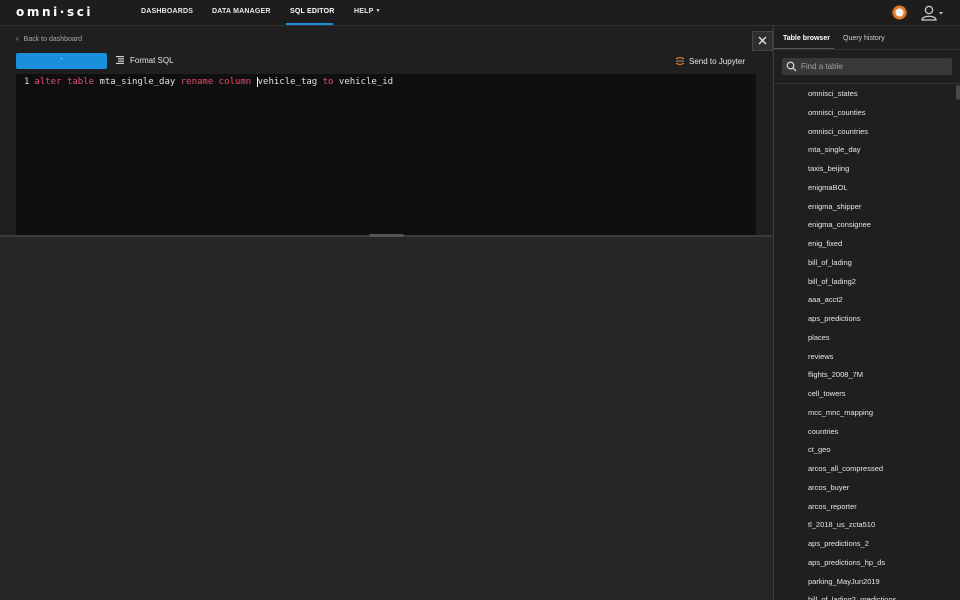 The image size is (960, 600). I want to click on active-tab-indicator, so click(804, 48).